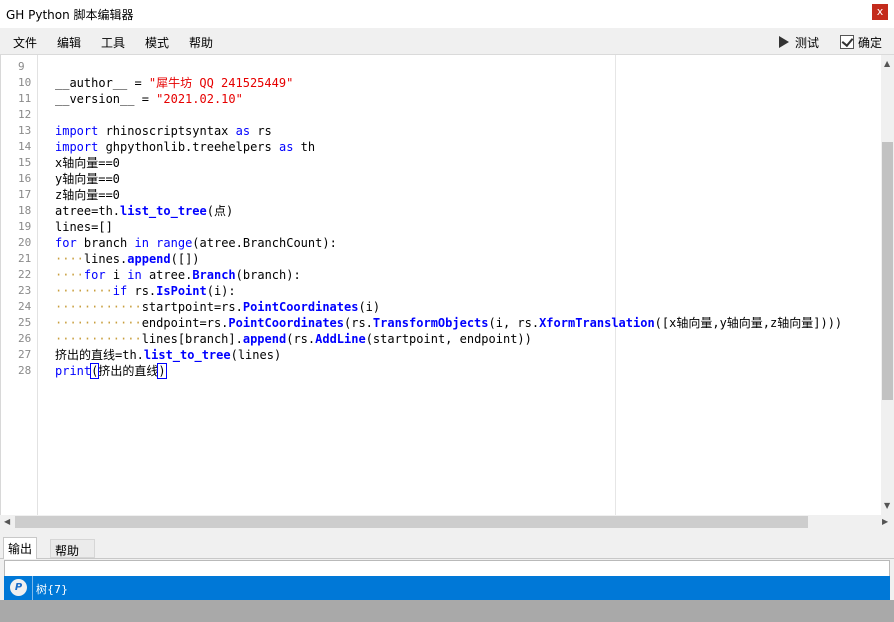 The width and height of the screenshot is (894, 622). Describe the element at coordinates (113, 42) in the screenshot. I see `menu-tools: 工具` at that location.